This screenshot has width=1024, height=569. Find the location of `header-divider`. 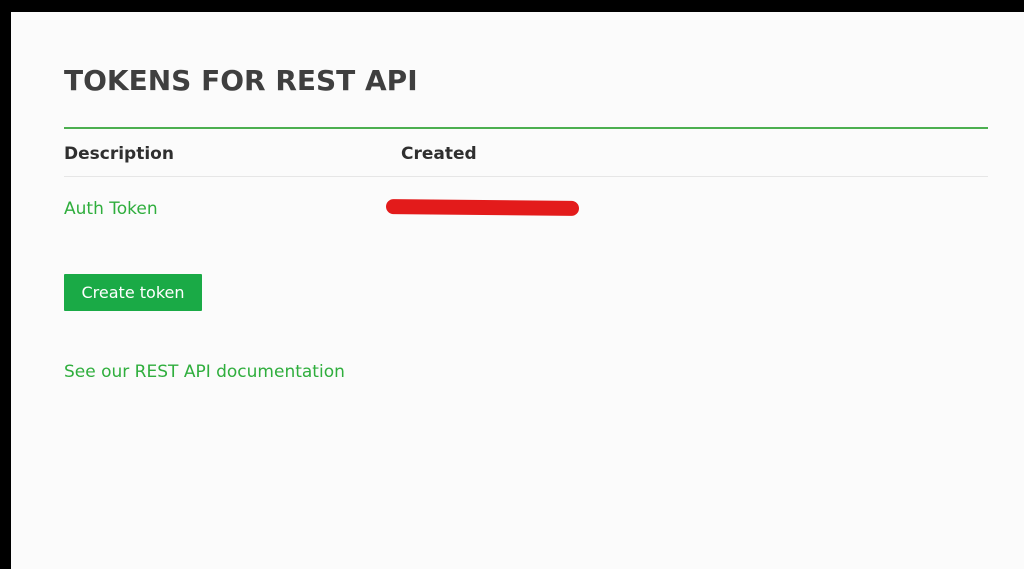

header-divider is located at coordinates (526, 176).